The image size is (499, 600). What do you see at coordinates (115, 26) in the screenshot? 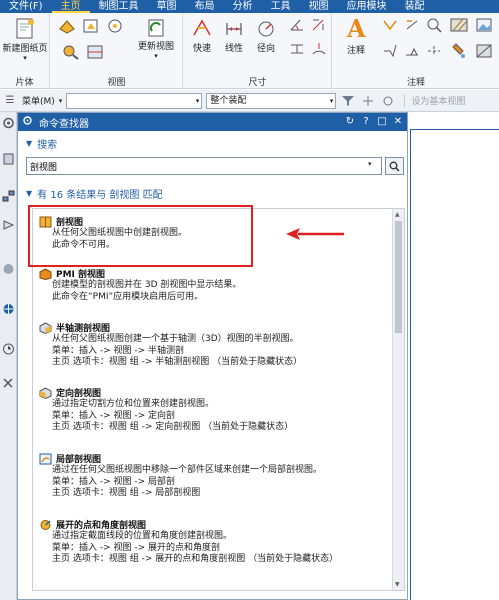
I see `detail-view-icon` at bounding box center [115, 26].